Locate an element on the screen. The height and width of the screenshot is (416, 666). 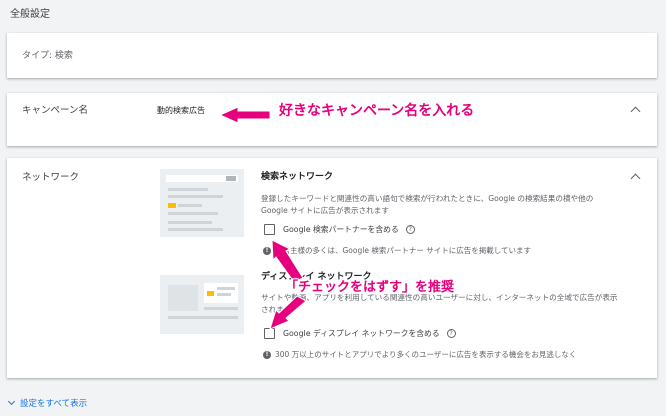
type-card: タイプ: 検索 is located at coordinates (332, 55).